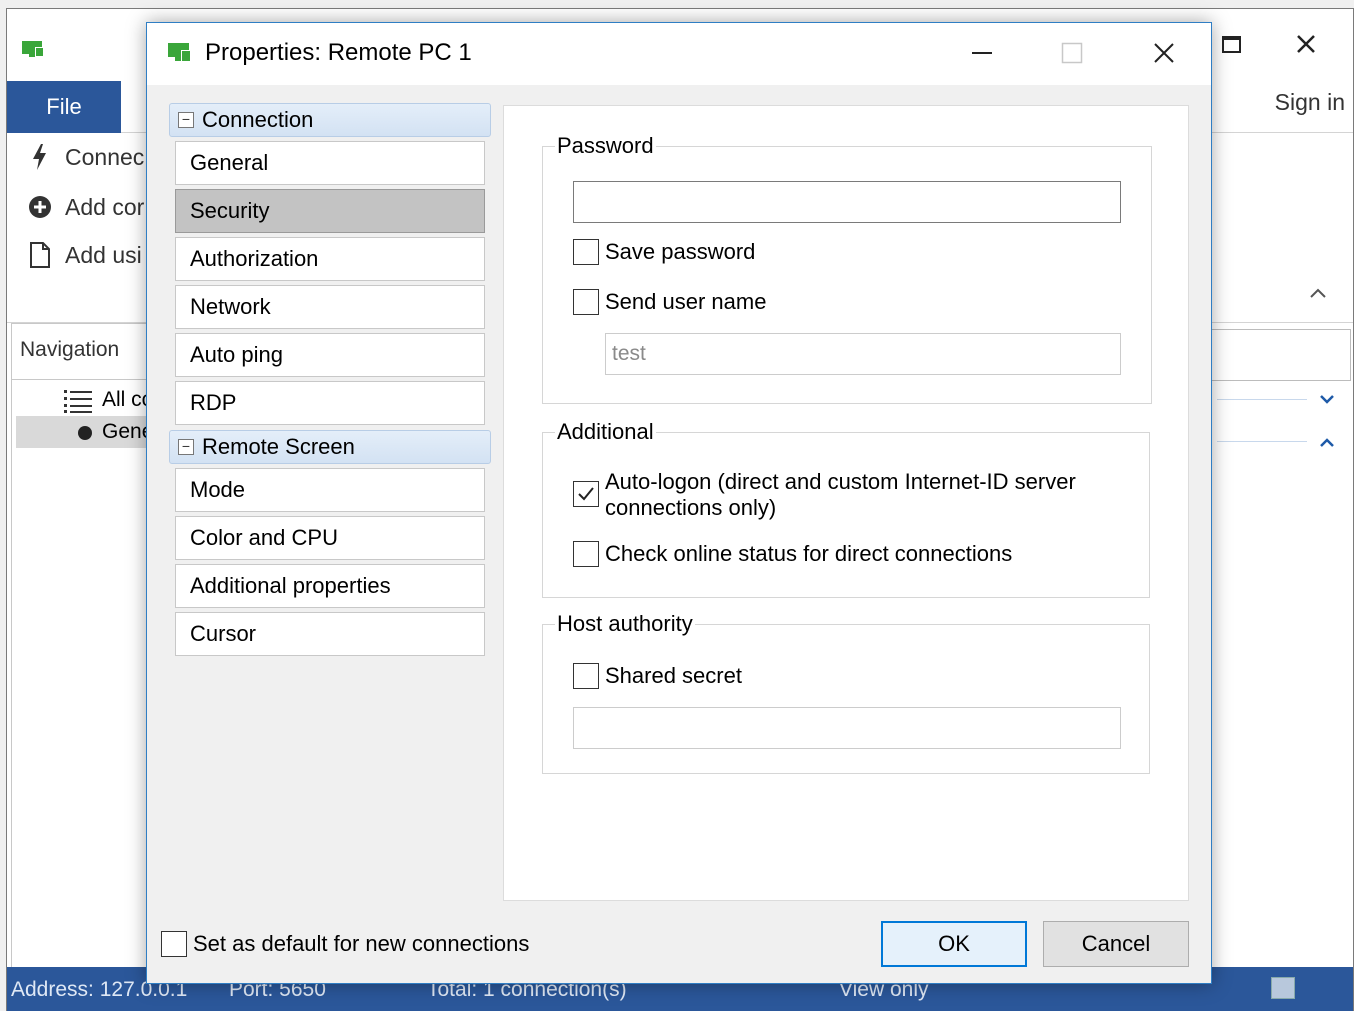 Image resolution: width=1354 pixels, height=1011 pixels. I want to click on checkmark-icon, so click(586, 494).